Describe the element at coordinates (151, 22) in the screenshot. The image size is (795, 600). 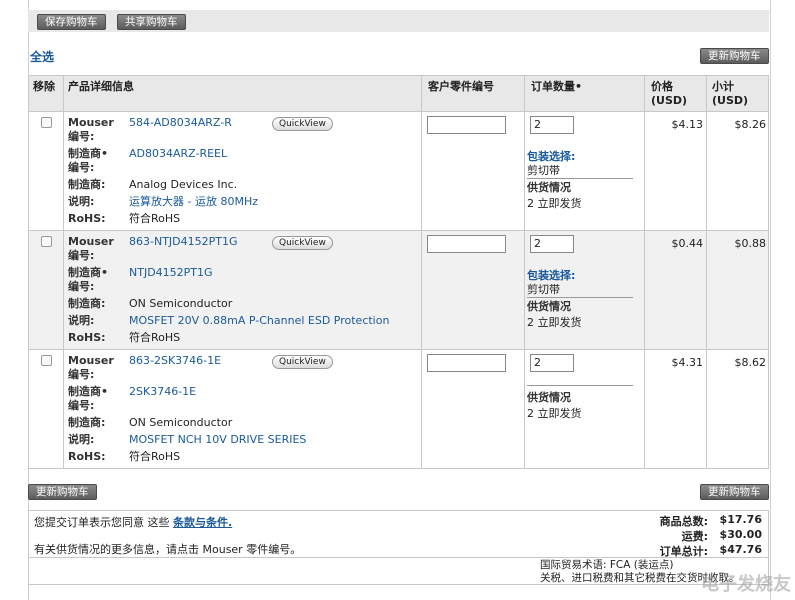
I see `share-cart-button: 共享购物车` at that location.